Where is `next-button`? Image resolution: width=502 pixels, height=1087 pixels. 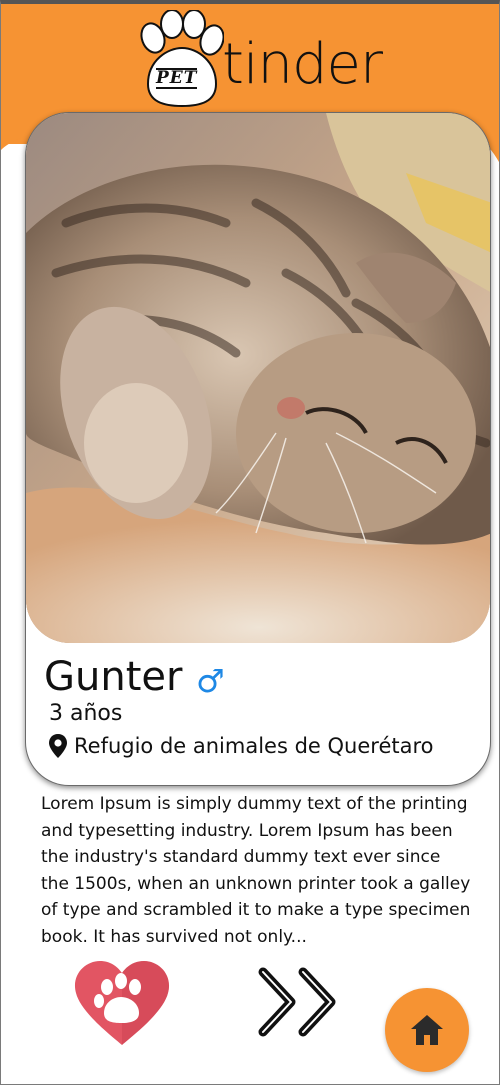 next-button is located at coordinates (303, 1002).